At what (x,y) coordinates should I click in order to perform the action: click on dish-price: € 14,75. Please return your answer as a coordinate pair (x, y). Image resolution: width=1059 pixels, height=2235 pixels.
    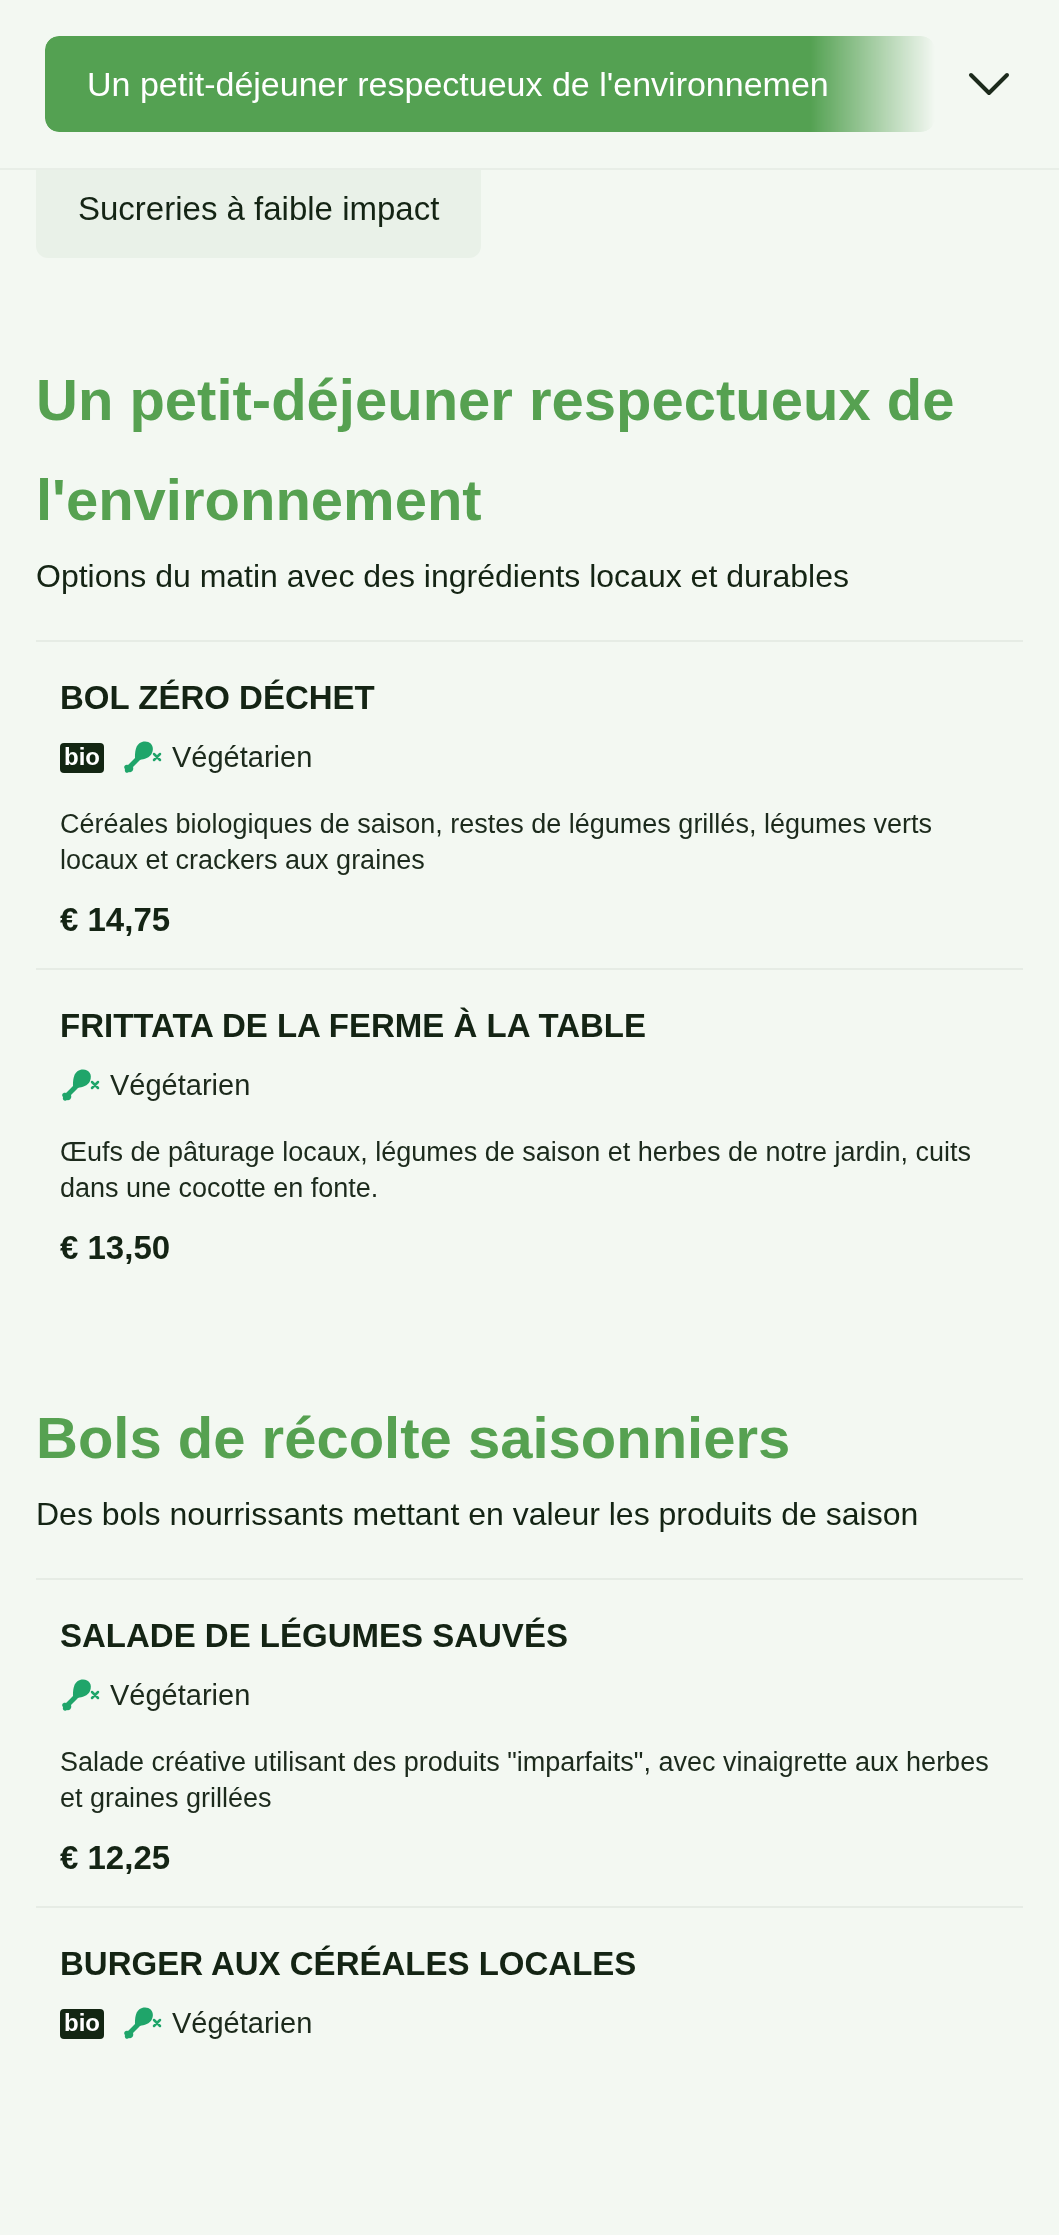
    Looking at the image, I should click on (116, 919).